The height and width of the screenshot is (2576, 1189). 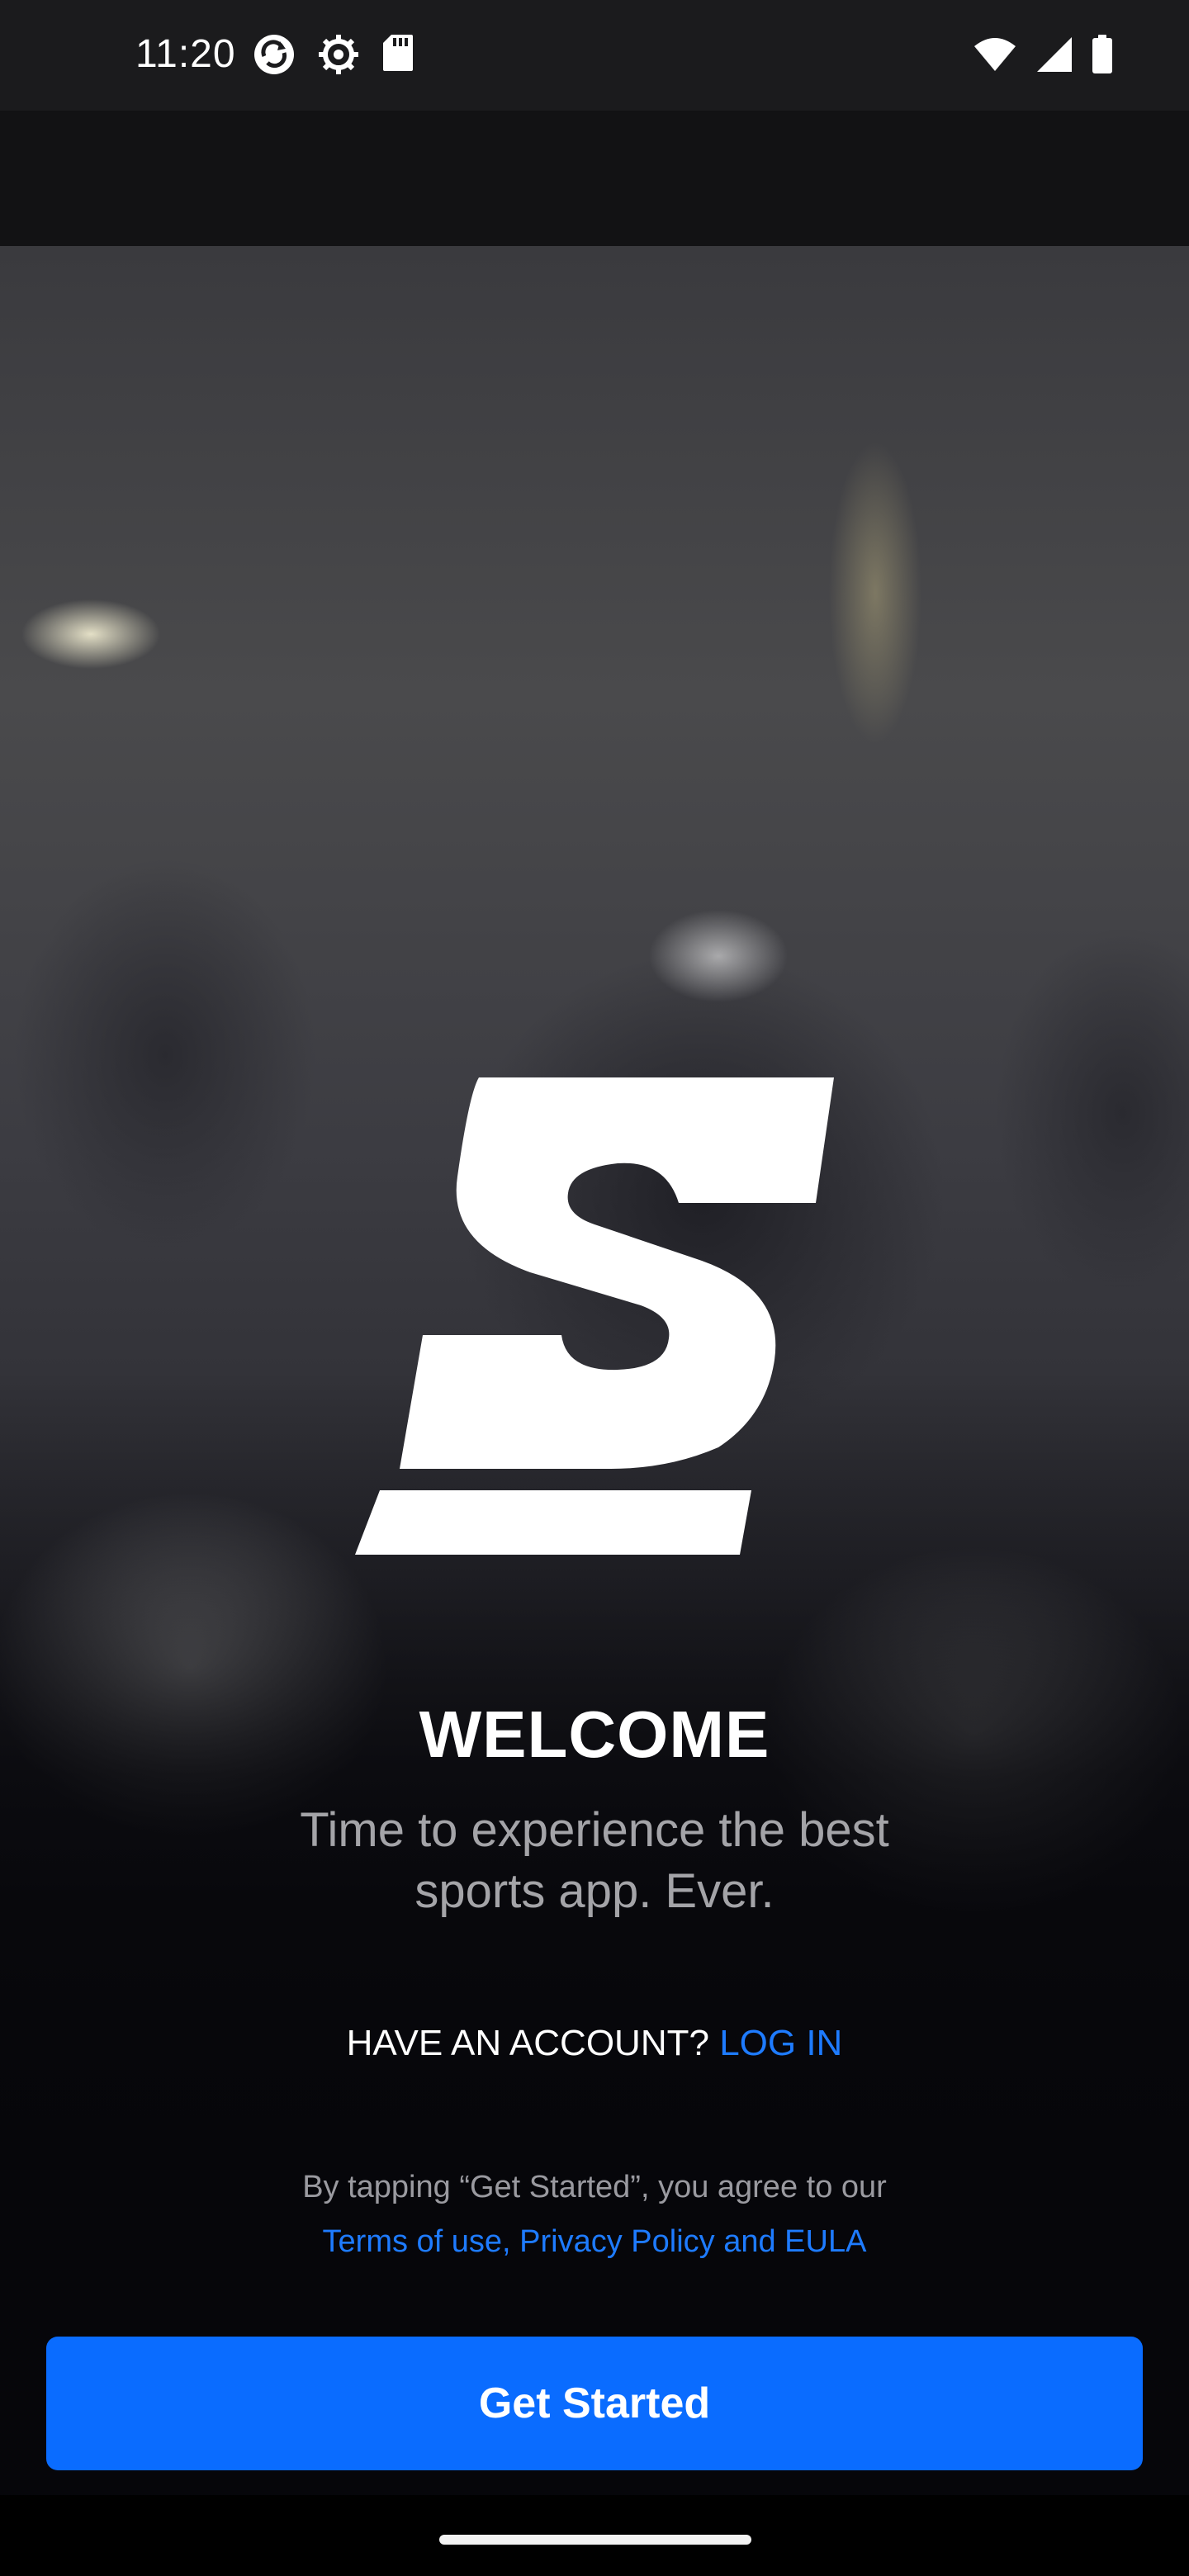 I want to click on wifi-icon, so click(x=995, y=54).